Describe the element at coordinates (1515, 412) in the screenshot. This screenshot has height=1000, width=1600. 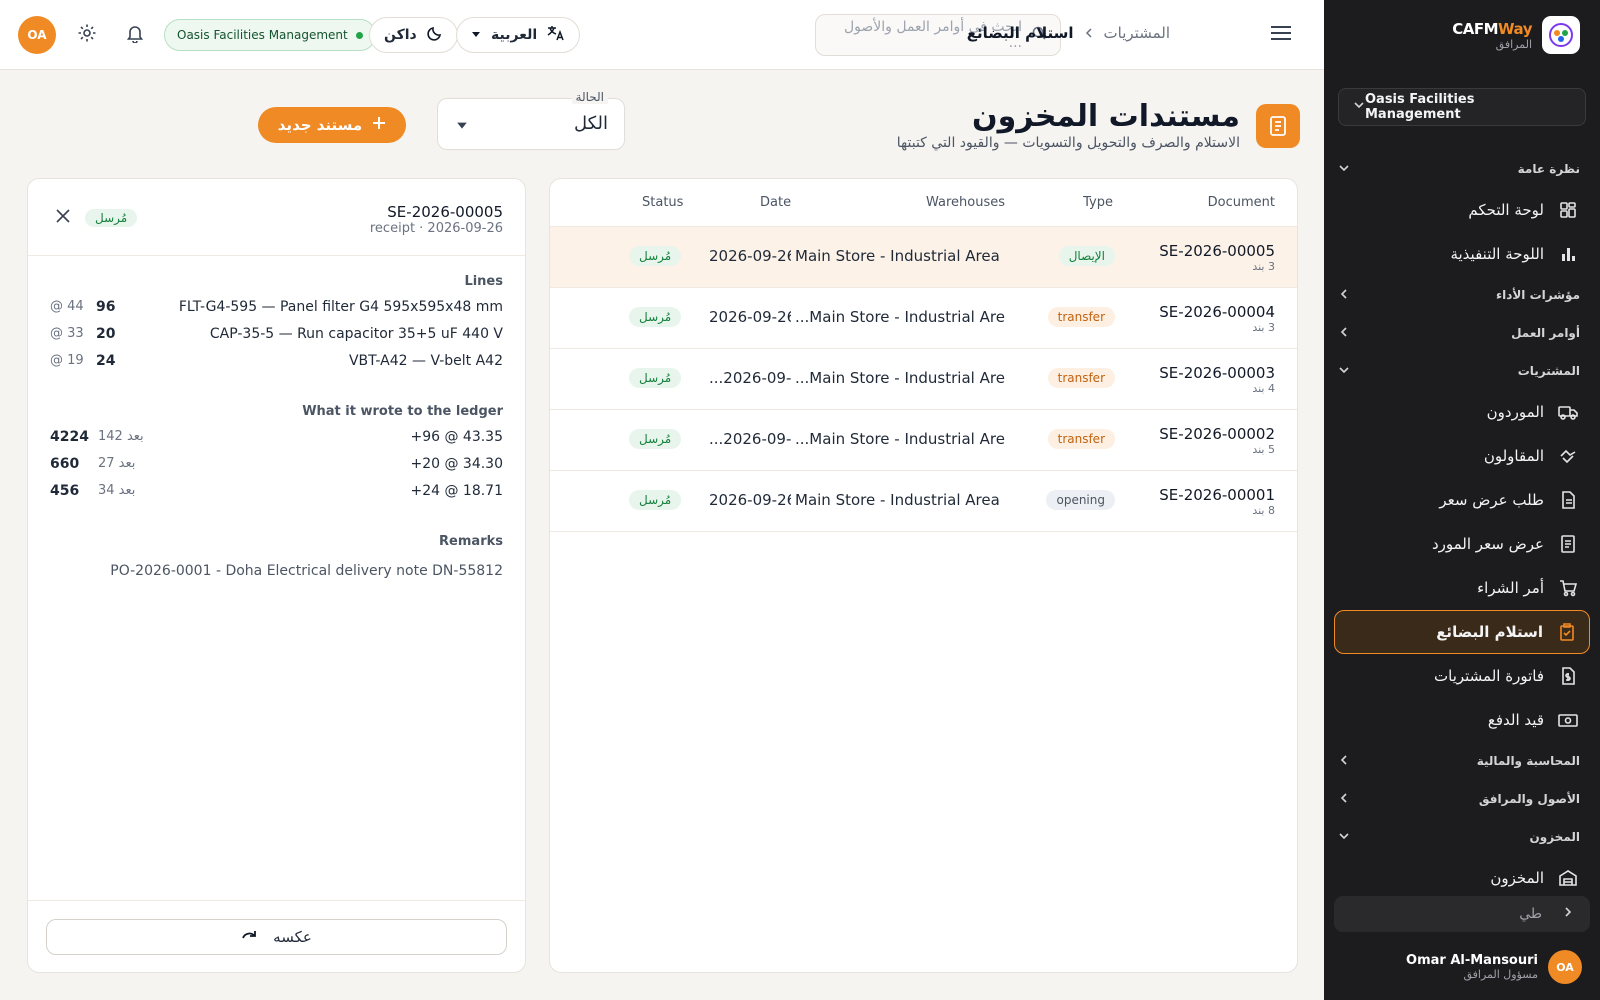
I see `sidebar-item-label: الموردون` at that location.